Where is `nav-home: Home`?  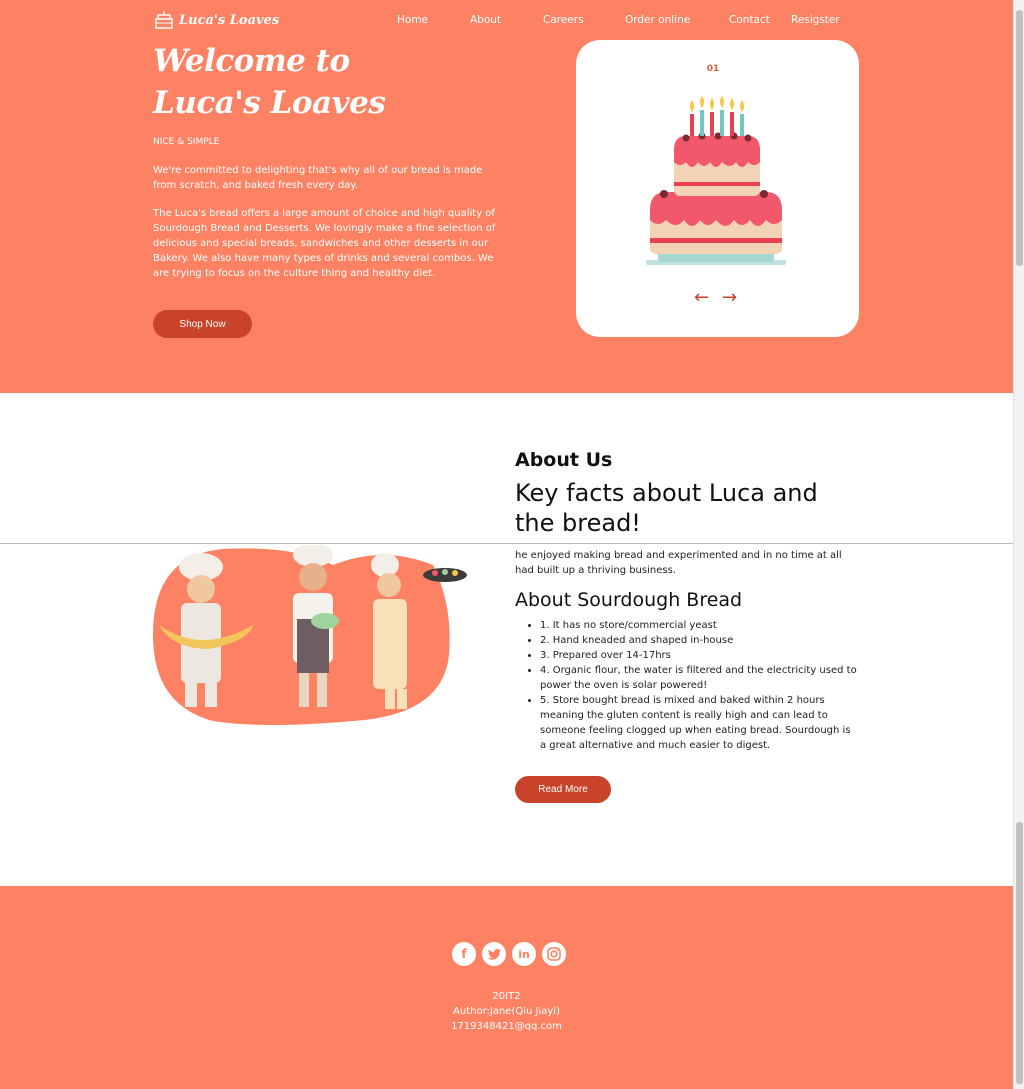
nav-home: Home is located at coordinates (412, 20).